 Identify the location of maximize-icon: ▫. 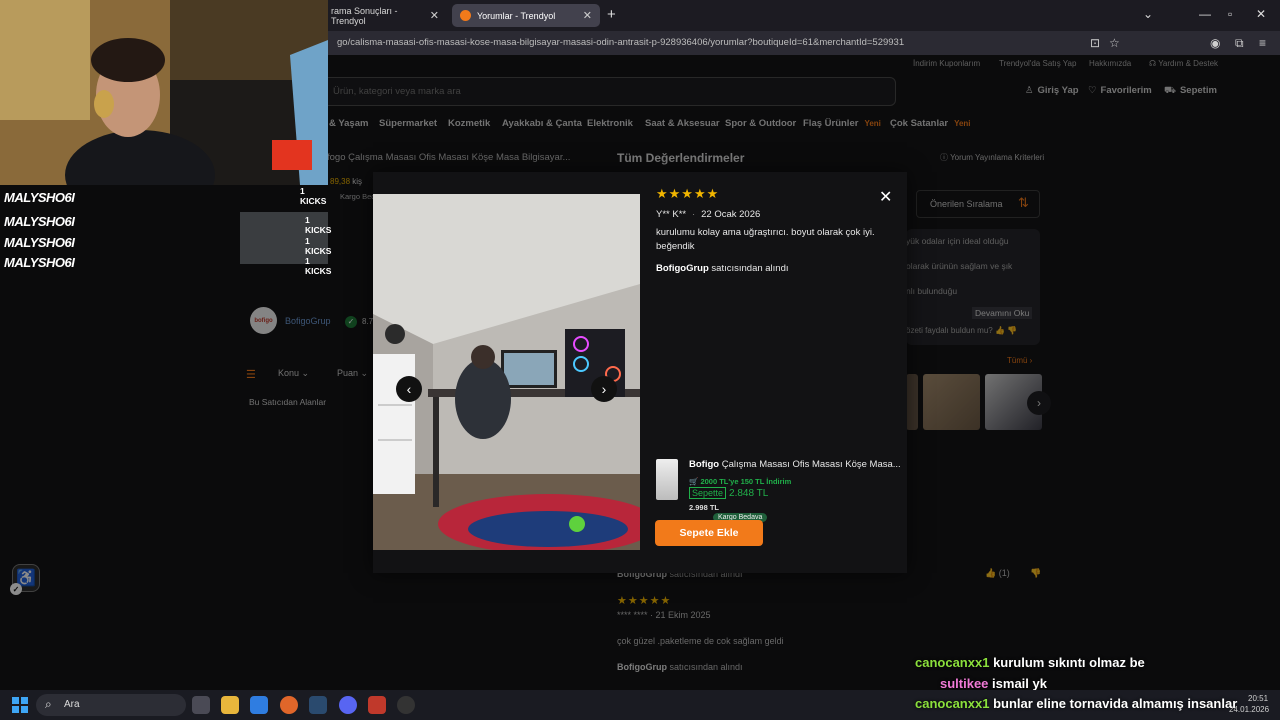
(1230, 14).